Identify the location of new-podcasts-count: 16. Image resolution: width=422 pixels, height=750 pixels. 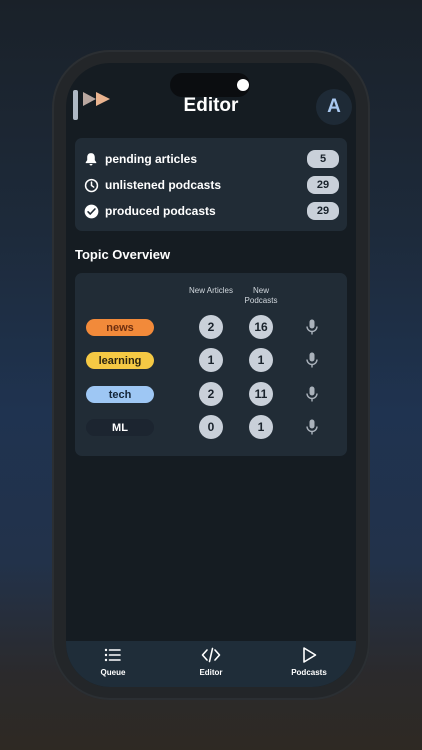
(261, 327).